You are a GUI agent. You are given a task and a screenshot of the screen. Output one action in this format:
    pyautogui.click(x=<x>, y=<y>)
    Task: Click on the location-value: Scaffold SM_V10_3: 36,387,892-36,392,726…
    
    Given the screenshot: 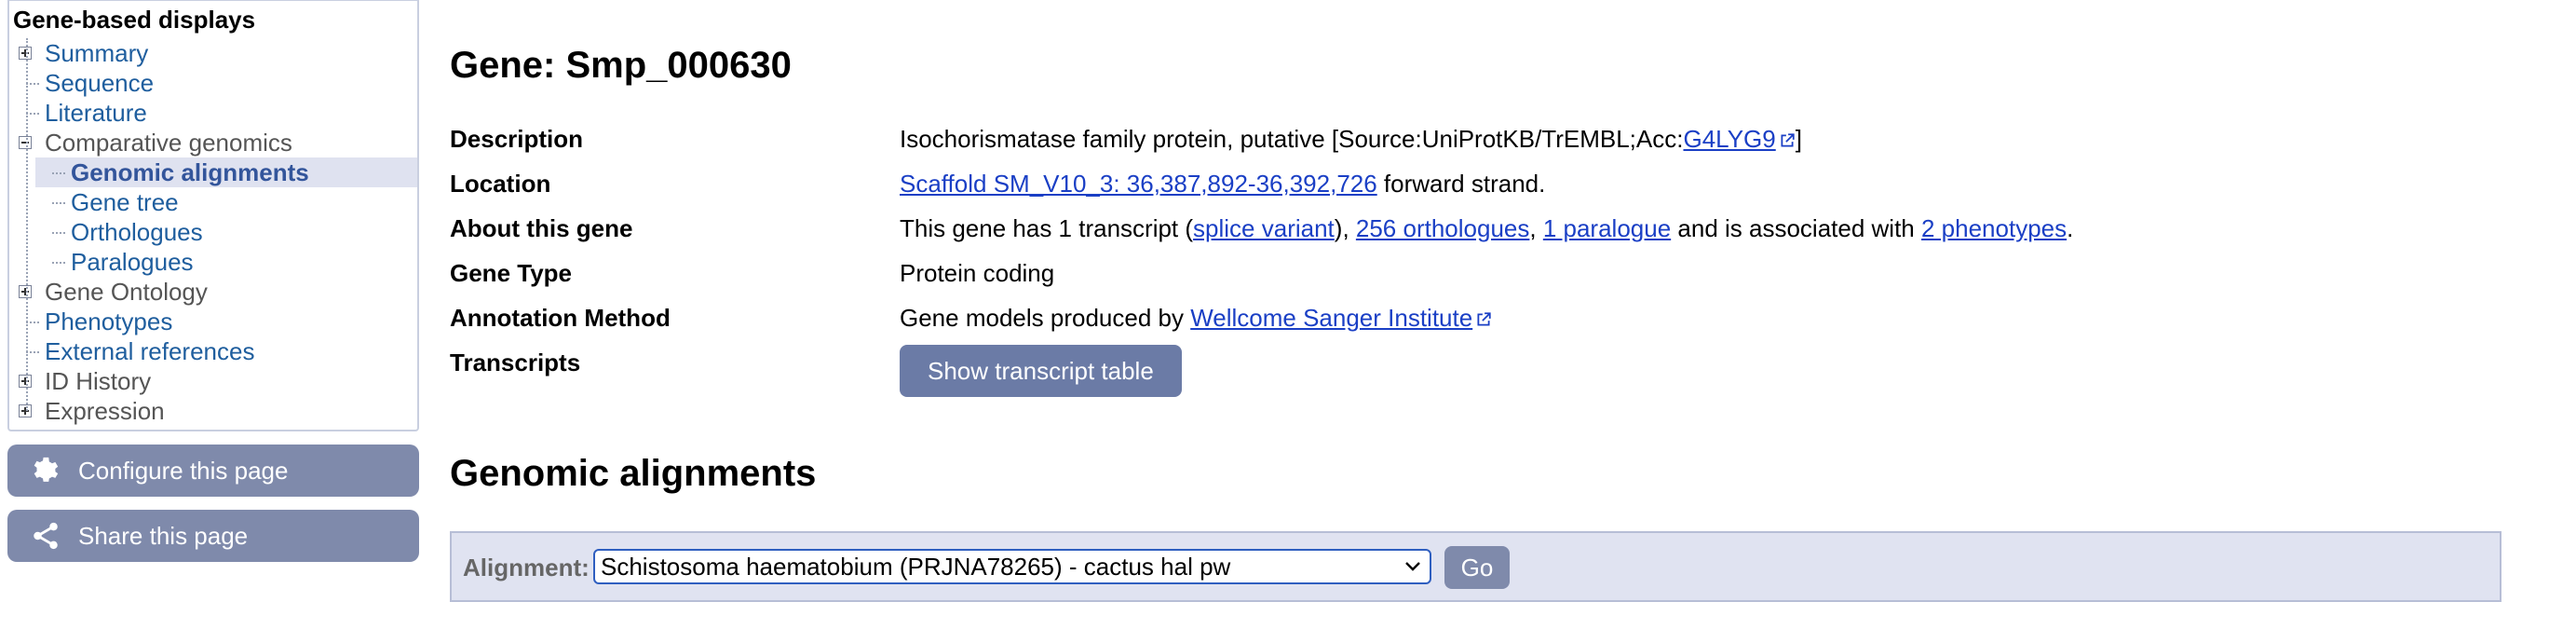 What is the action you would take?
    pyautogui.click(x=1222, y=184)
    